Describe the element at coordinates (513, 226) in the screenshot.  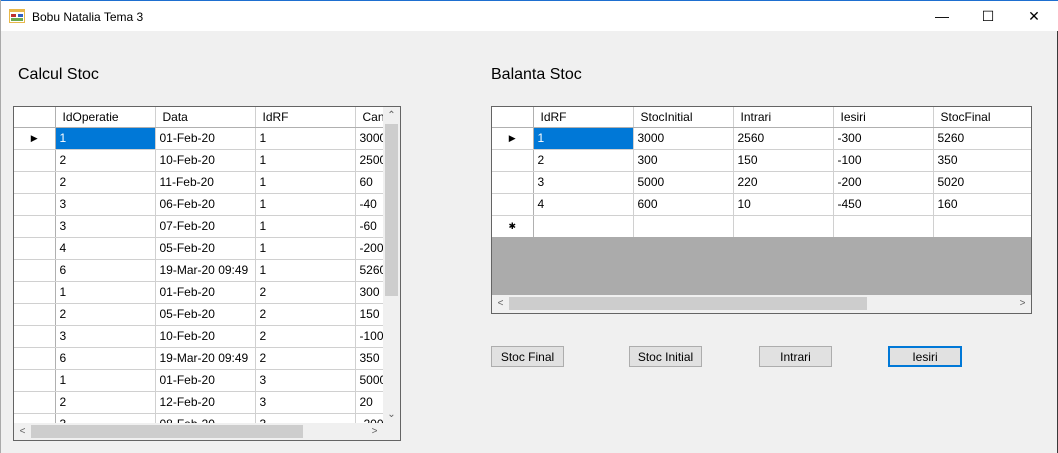
I see `row-header: ✱` at that location.